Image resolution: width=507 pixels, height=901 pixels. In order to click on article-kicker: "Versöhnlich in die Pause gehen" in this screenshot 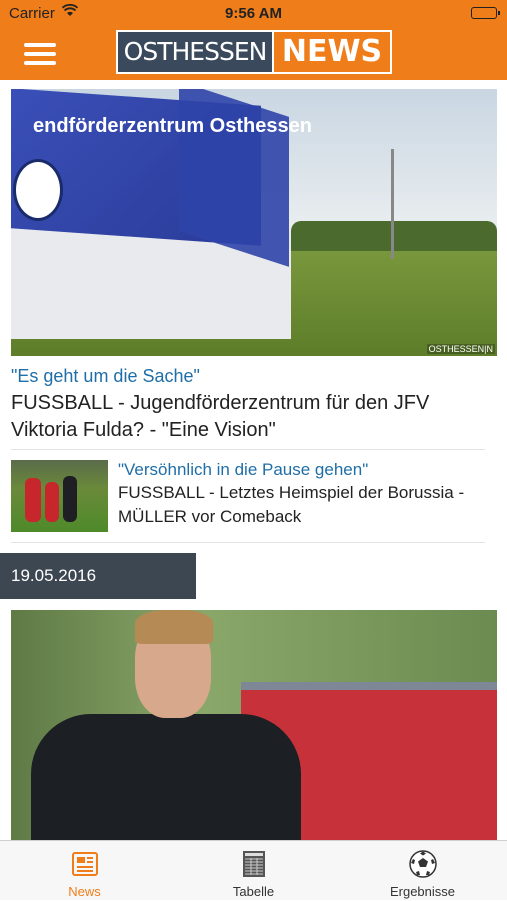, I will do `click(308, 470)`.